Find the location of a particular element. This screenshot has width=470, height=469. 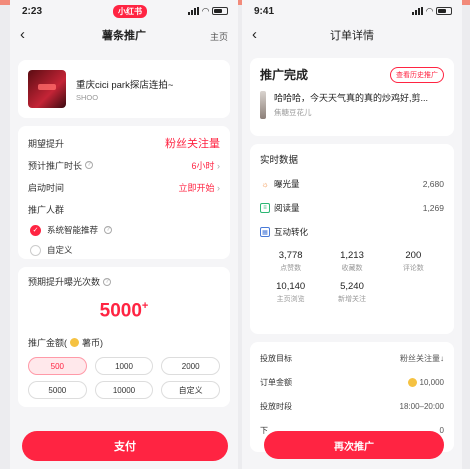

amount-option: 10000 is located at coordinates (124, 390).